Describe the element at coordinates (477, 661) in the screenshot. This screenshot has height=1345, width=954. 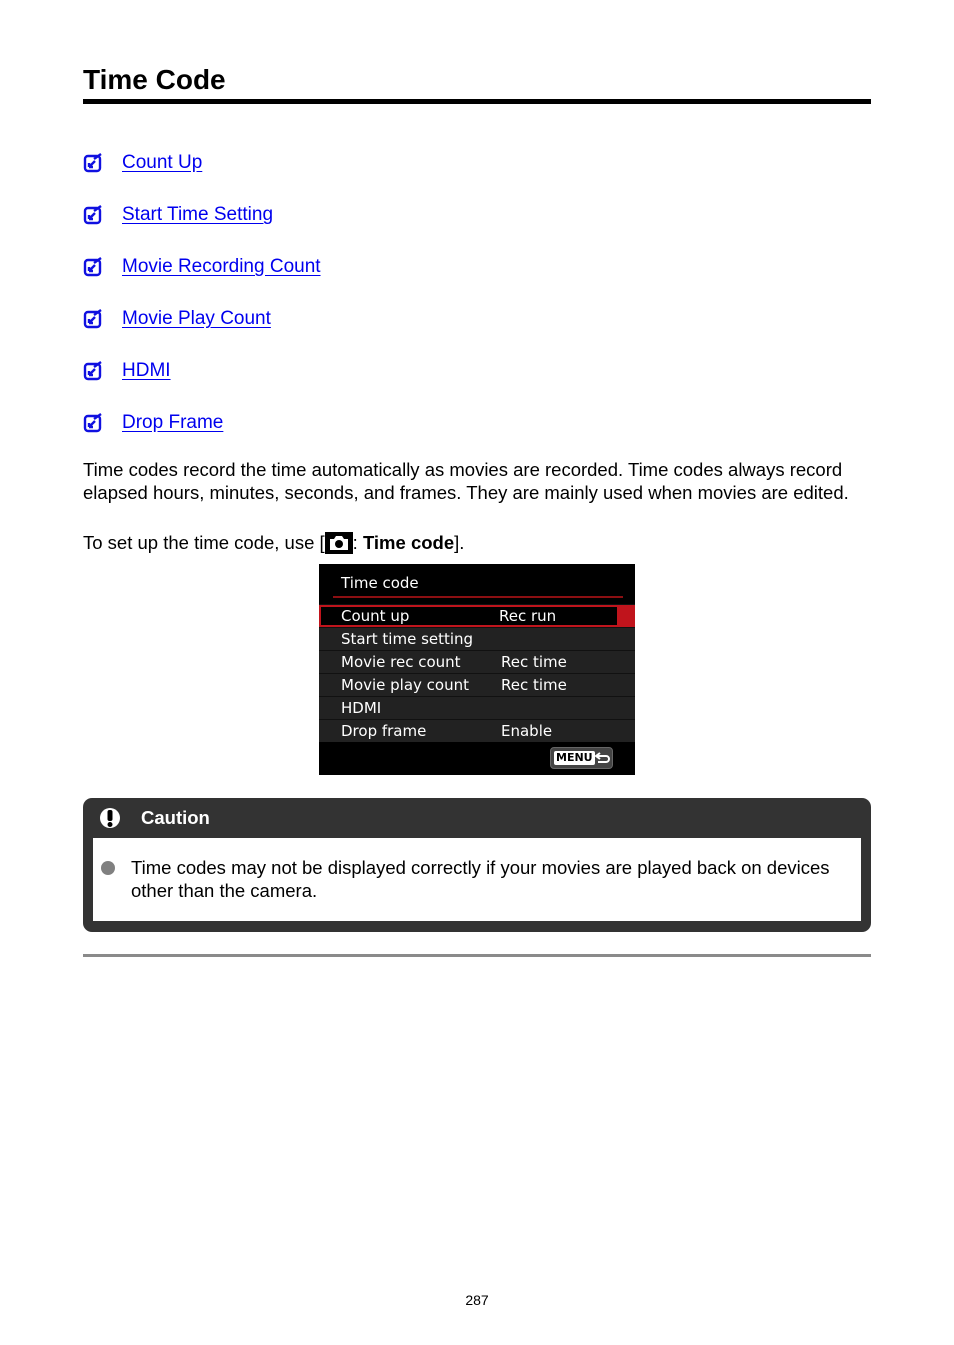
I see `menu-row-movie-rec-count: Movie rec count Rec time` at that location.